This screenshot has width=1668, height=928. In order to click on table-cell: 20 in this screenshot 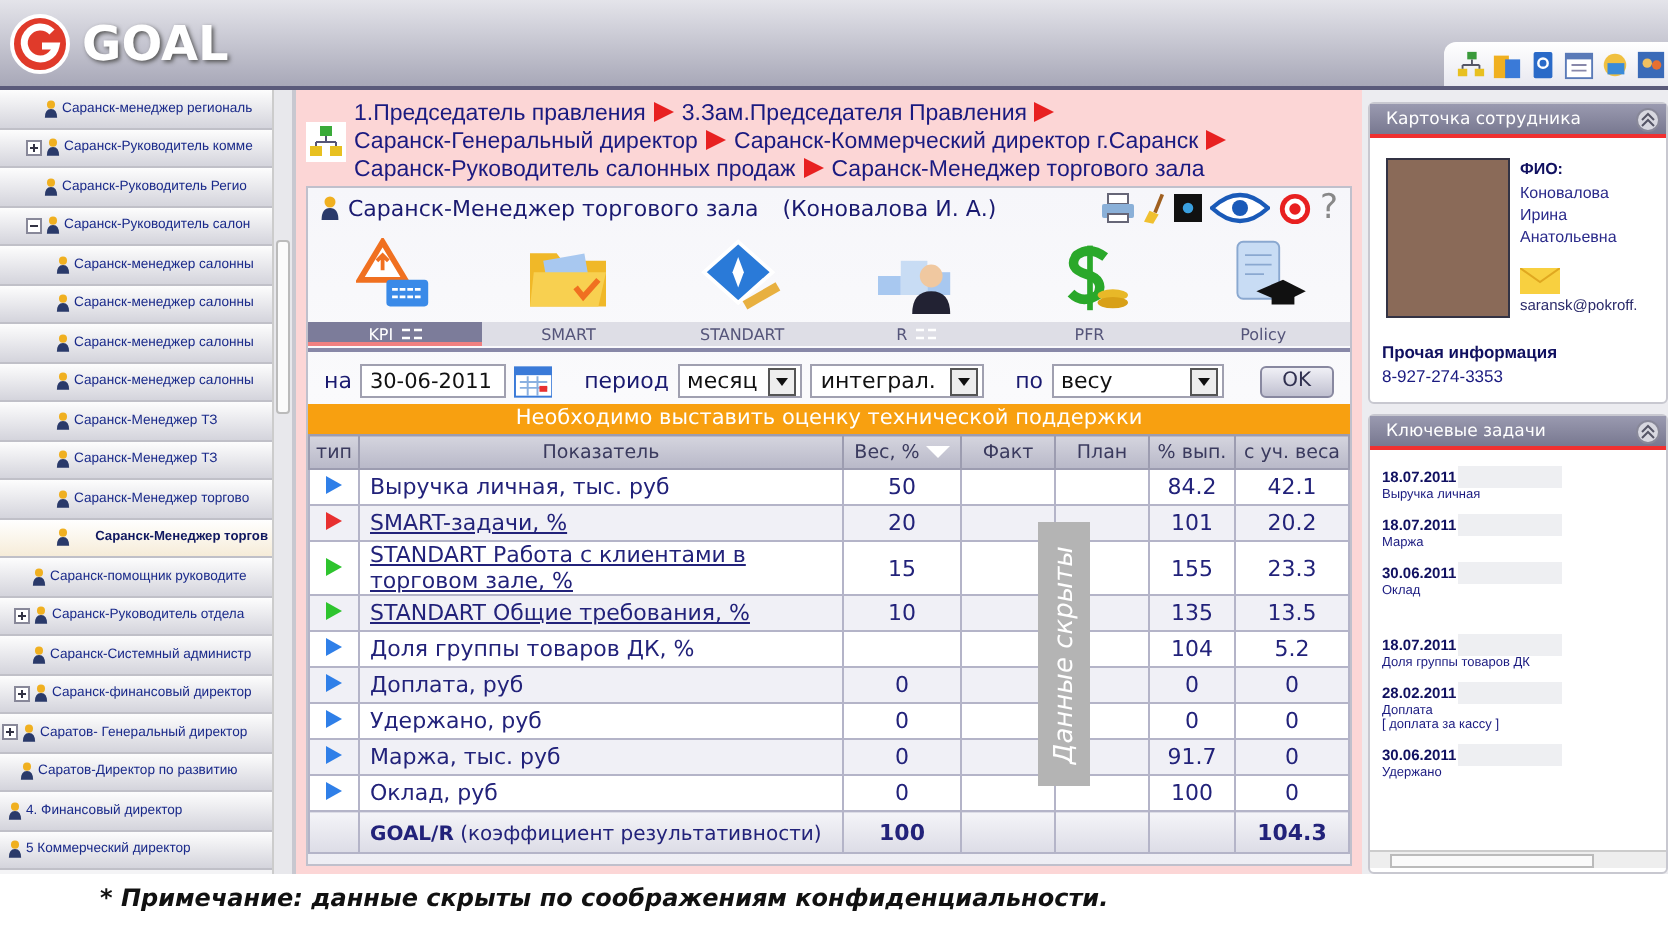, I will do `click(902, 523)`.